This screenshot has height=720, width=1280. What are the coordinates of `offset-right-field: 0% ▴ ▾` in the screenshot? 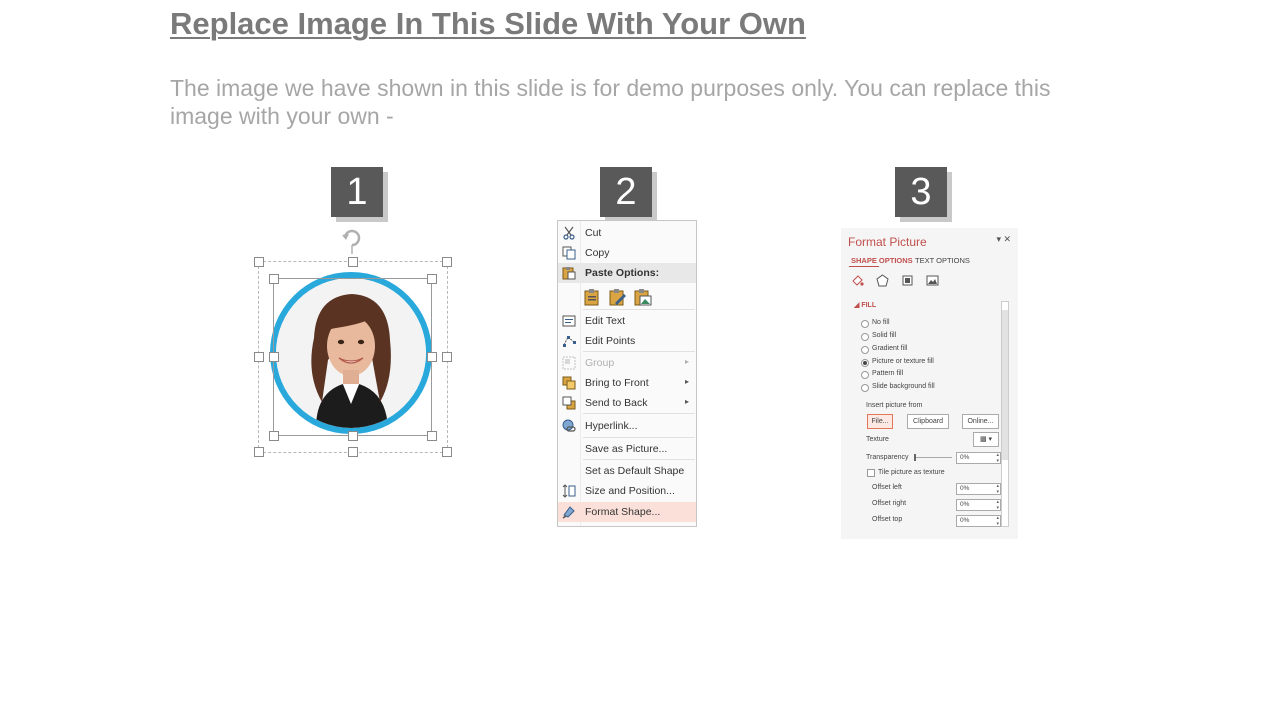 It's located at (978, 505).